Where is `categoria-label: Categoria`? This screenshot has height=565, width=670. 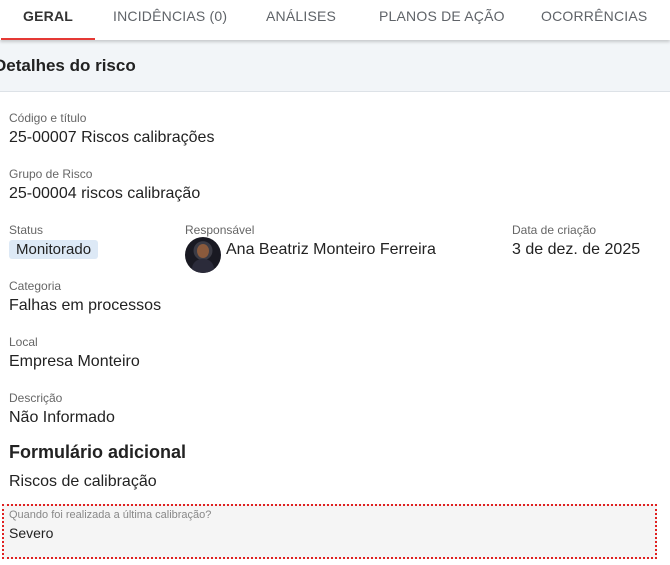
categoria-label: Categoria is located at coordinates (35, 286).